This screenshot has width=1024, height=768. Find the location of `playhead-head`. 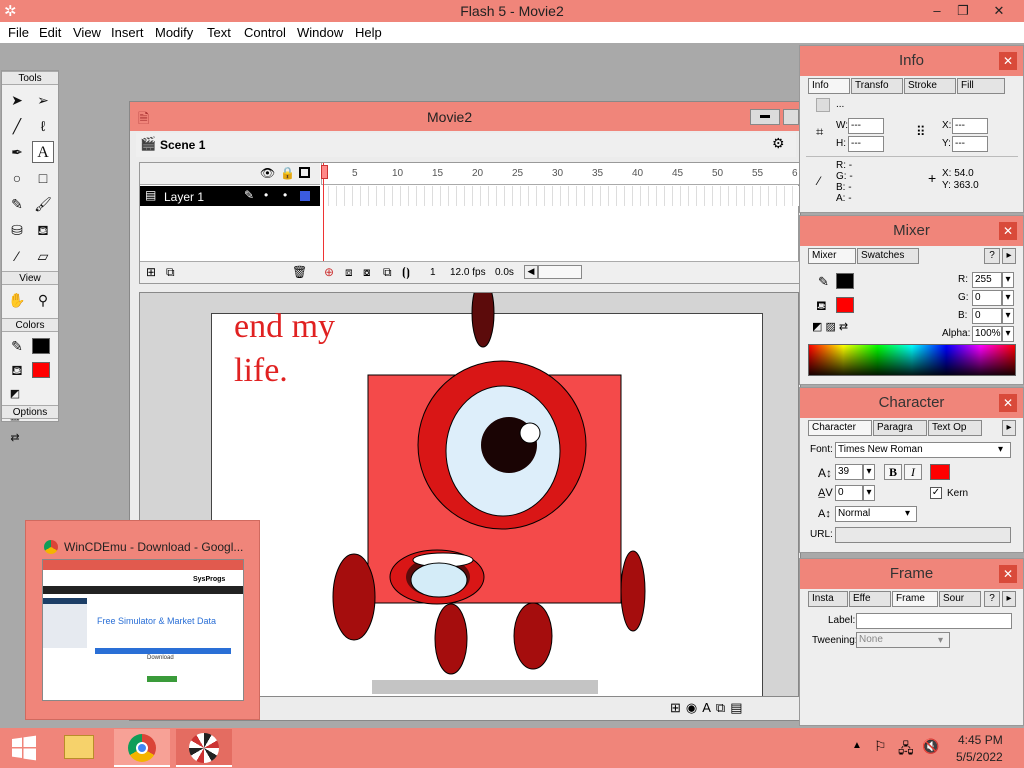

playhead-head is located at coordinates (324, 172).